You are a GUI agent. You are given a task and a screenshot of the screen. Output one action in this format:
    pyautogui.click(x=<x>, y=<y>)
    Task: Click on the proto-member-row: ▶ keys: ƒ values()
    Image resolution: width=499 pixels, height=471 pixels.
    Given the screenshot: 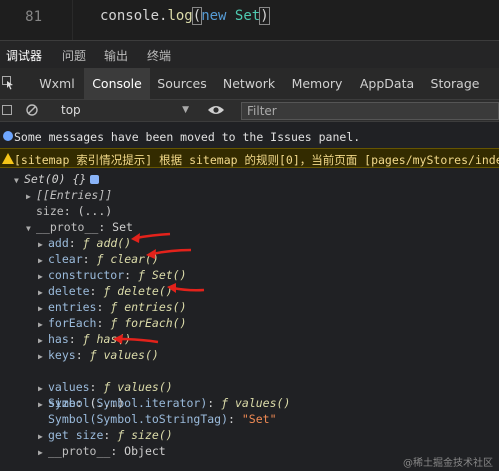 What is the action you would take?
    pyautogui.click(x=98, y=355)
    